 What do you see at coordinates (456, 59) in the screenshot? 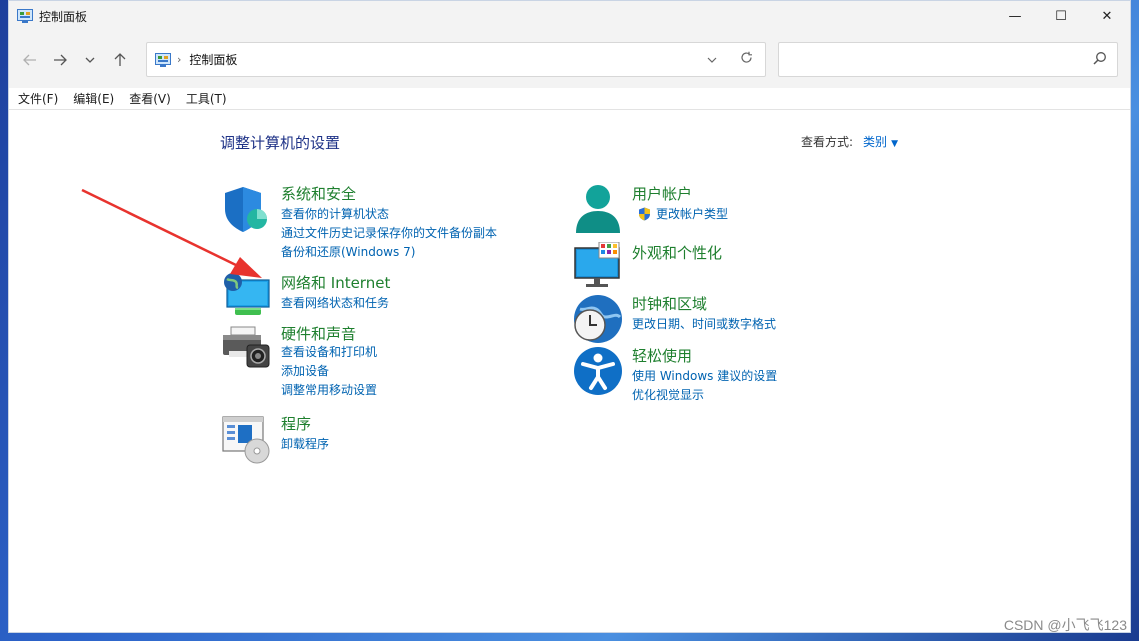
I see `address-bar: › 控制面板` at bounding box center [456, 59].